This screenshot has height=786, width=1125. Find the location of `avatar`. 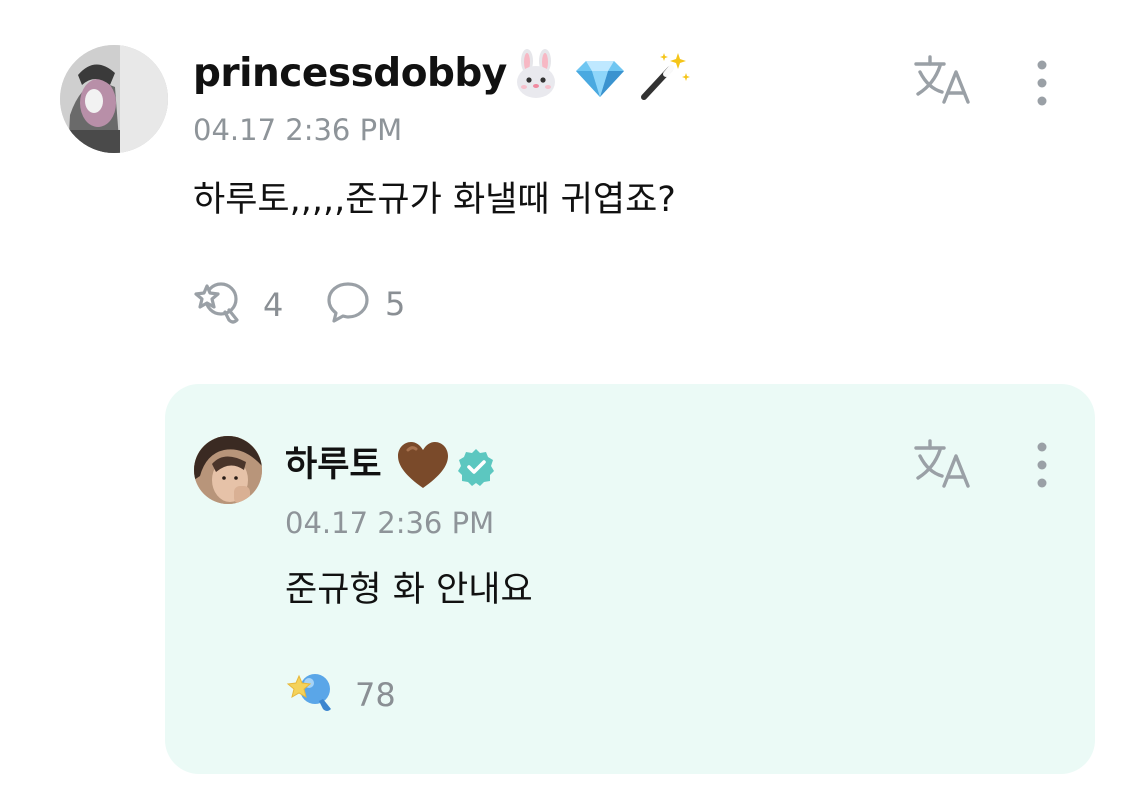

avatar is located at coordinates (114, 99).